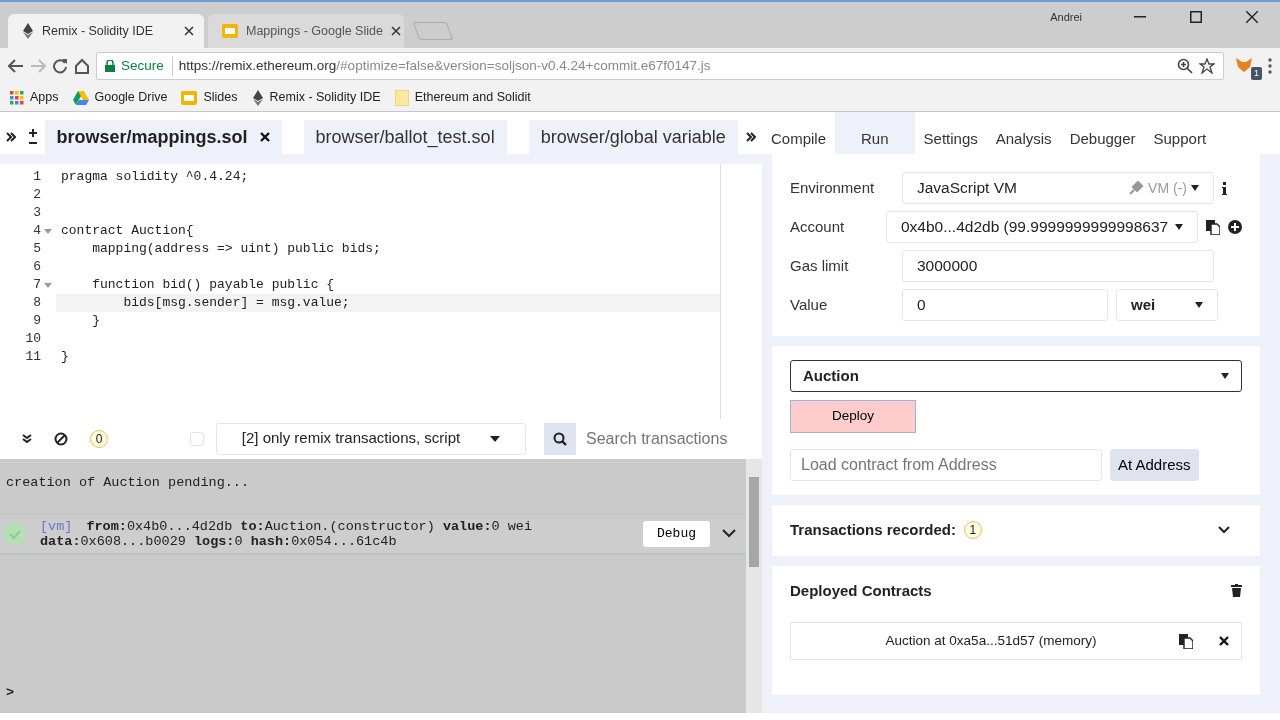 This screenshot has width=1280, height=720. What do you see at coordinates (219, 541) in the screenshot?
I see `transaction-details: data:0x608...b0029 logs:0 hash:0x054...61c4b` at bounding box center [219, 541].